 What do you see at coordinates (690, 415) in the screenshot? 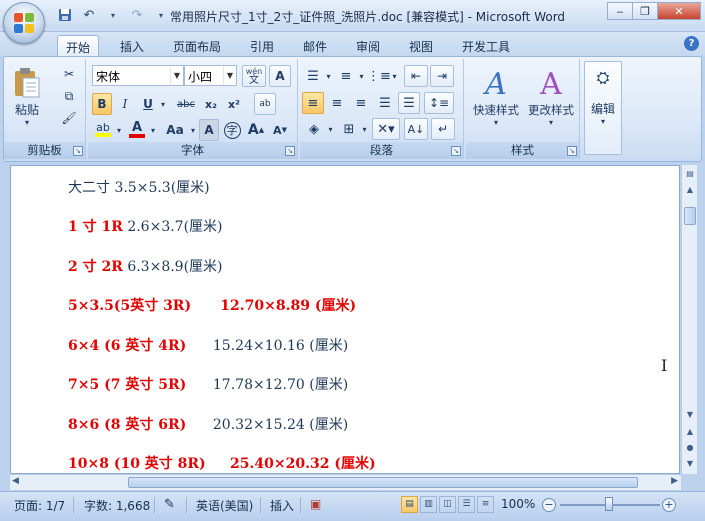
I see `scroll-down-icon: ▼` at bounding box center [690, 415].